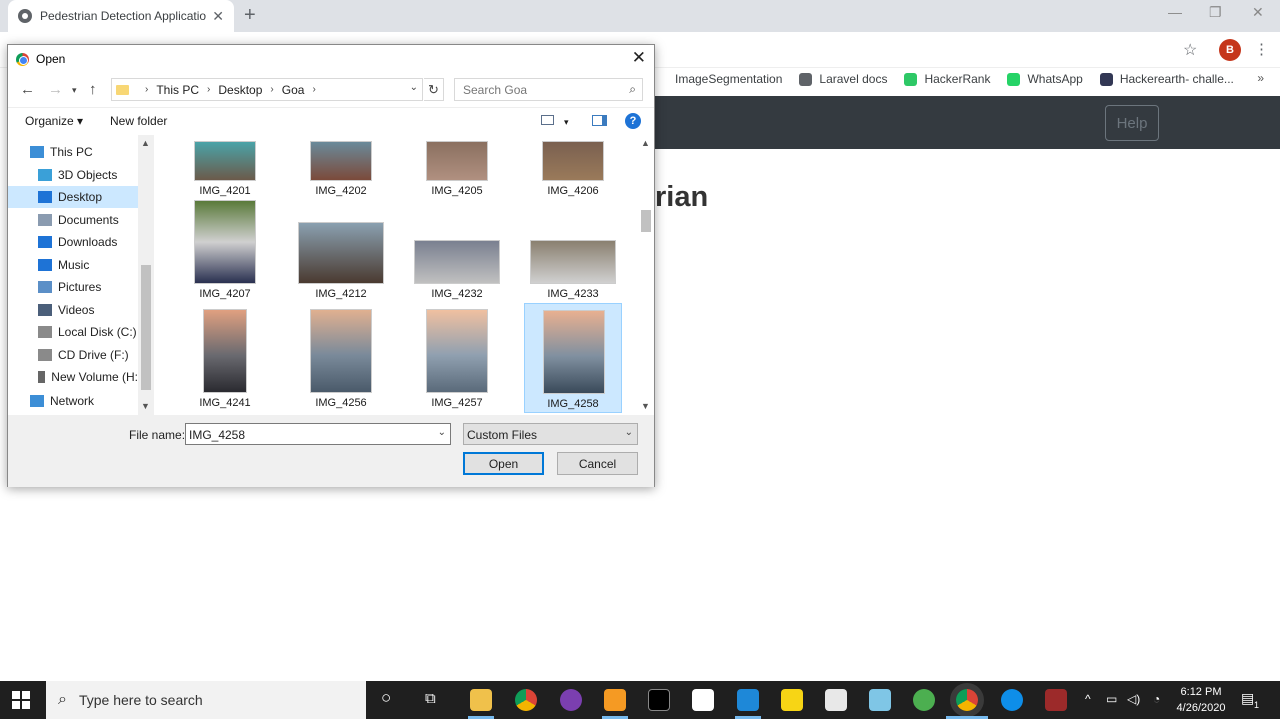  Describe the element at coordinates (73, 332) in the screenshot. I see `nav-item-local-disk-c: Local Disk (C:)` at that location.